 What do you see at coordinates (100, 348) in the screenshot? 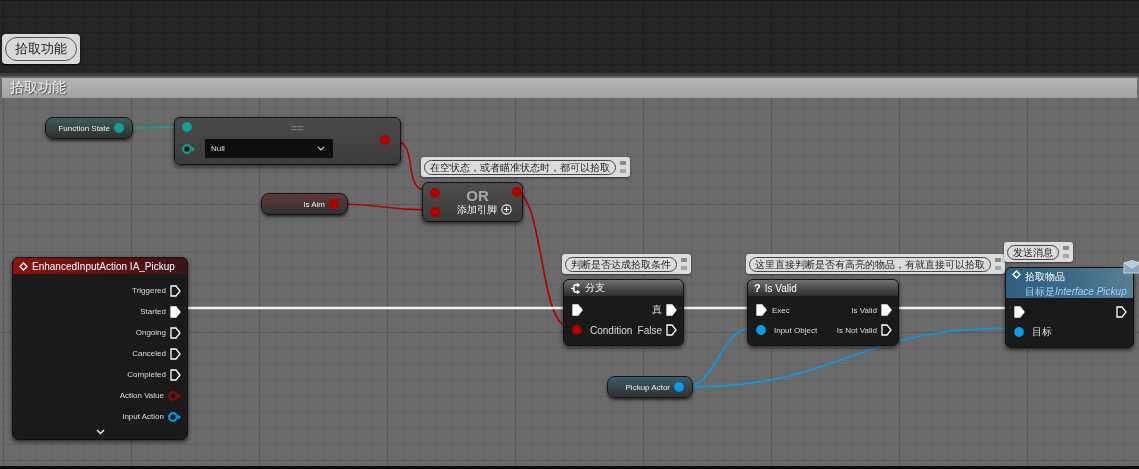
I see `event-node: EnhancedInputAction IA_Pickup Triggered Started Ongoing Canceled Completed Action Value Input Action` at bounding box center [100, 348].